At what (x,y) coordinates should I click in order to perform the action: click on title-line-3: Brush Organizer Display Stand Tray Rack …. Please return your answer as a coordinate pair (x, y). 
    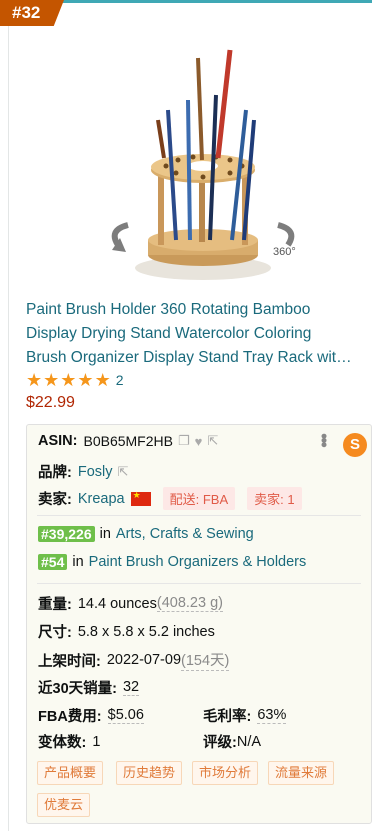
    Looking at the image, I should click on (189, 357).